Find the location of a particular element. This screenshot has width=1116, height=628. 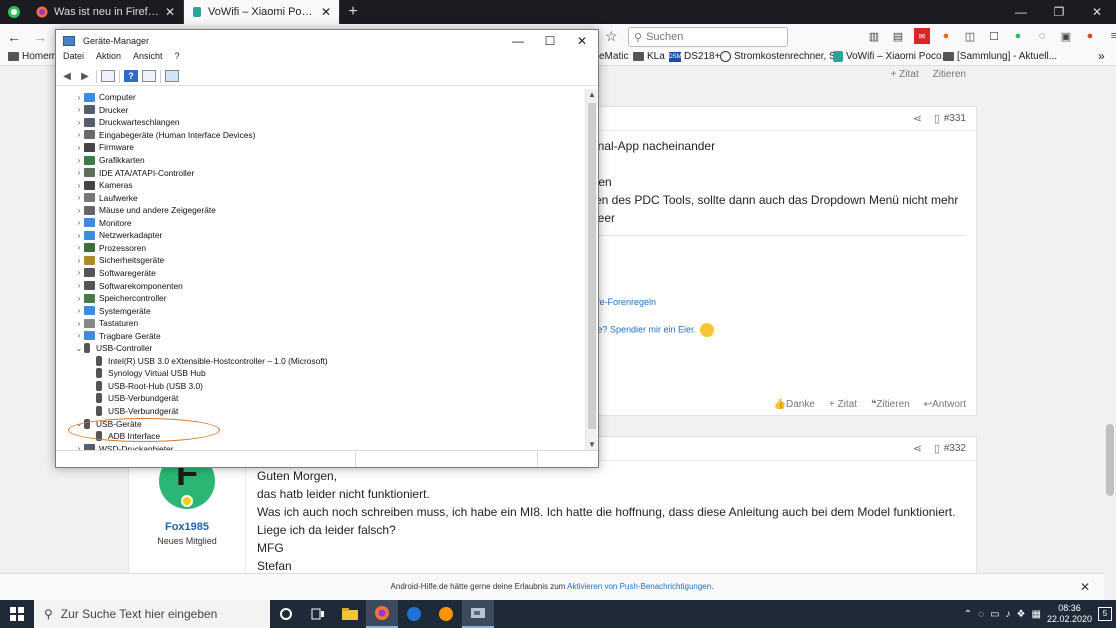

bookmark-kla: KLa is located at coordinates (649, 56).